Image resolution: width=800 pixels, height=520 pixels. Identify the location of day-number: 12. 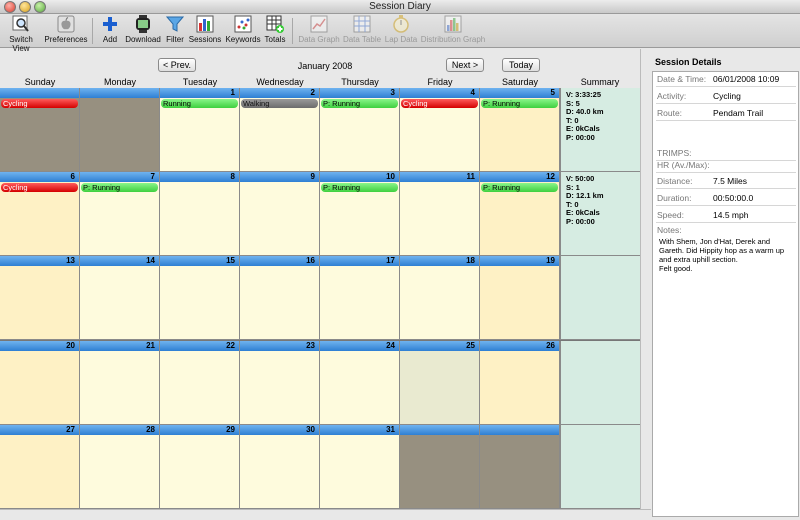
(519, 177).